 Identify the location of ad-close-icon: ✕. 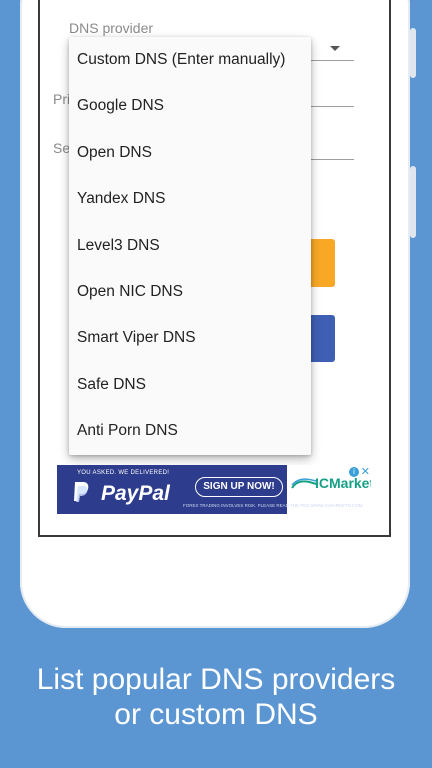
(365, 471).